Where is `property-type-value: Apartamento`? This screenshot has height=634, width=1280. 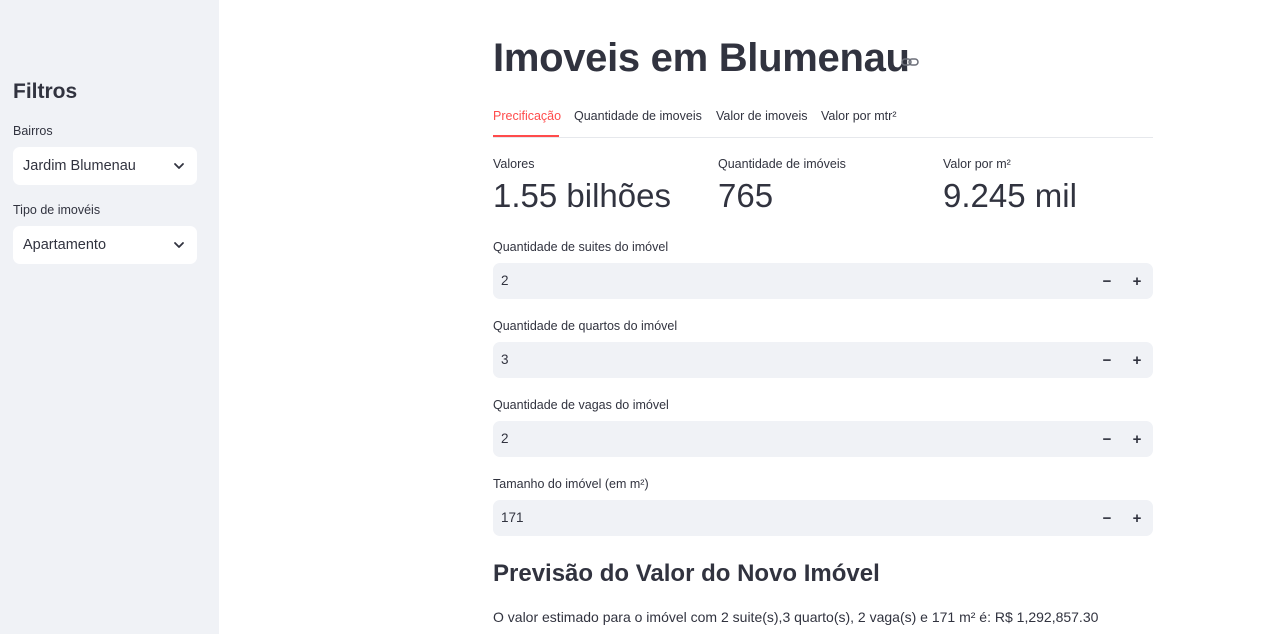 property-type-value: Apartamento is located at coordinates (65, 245).